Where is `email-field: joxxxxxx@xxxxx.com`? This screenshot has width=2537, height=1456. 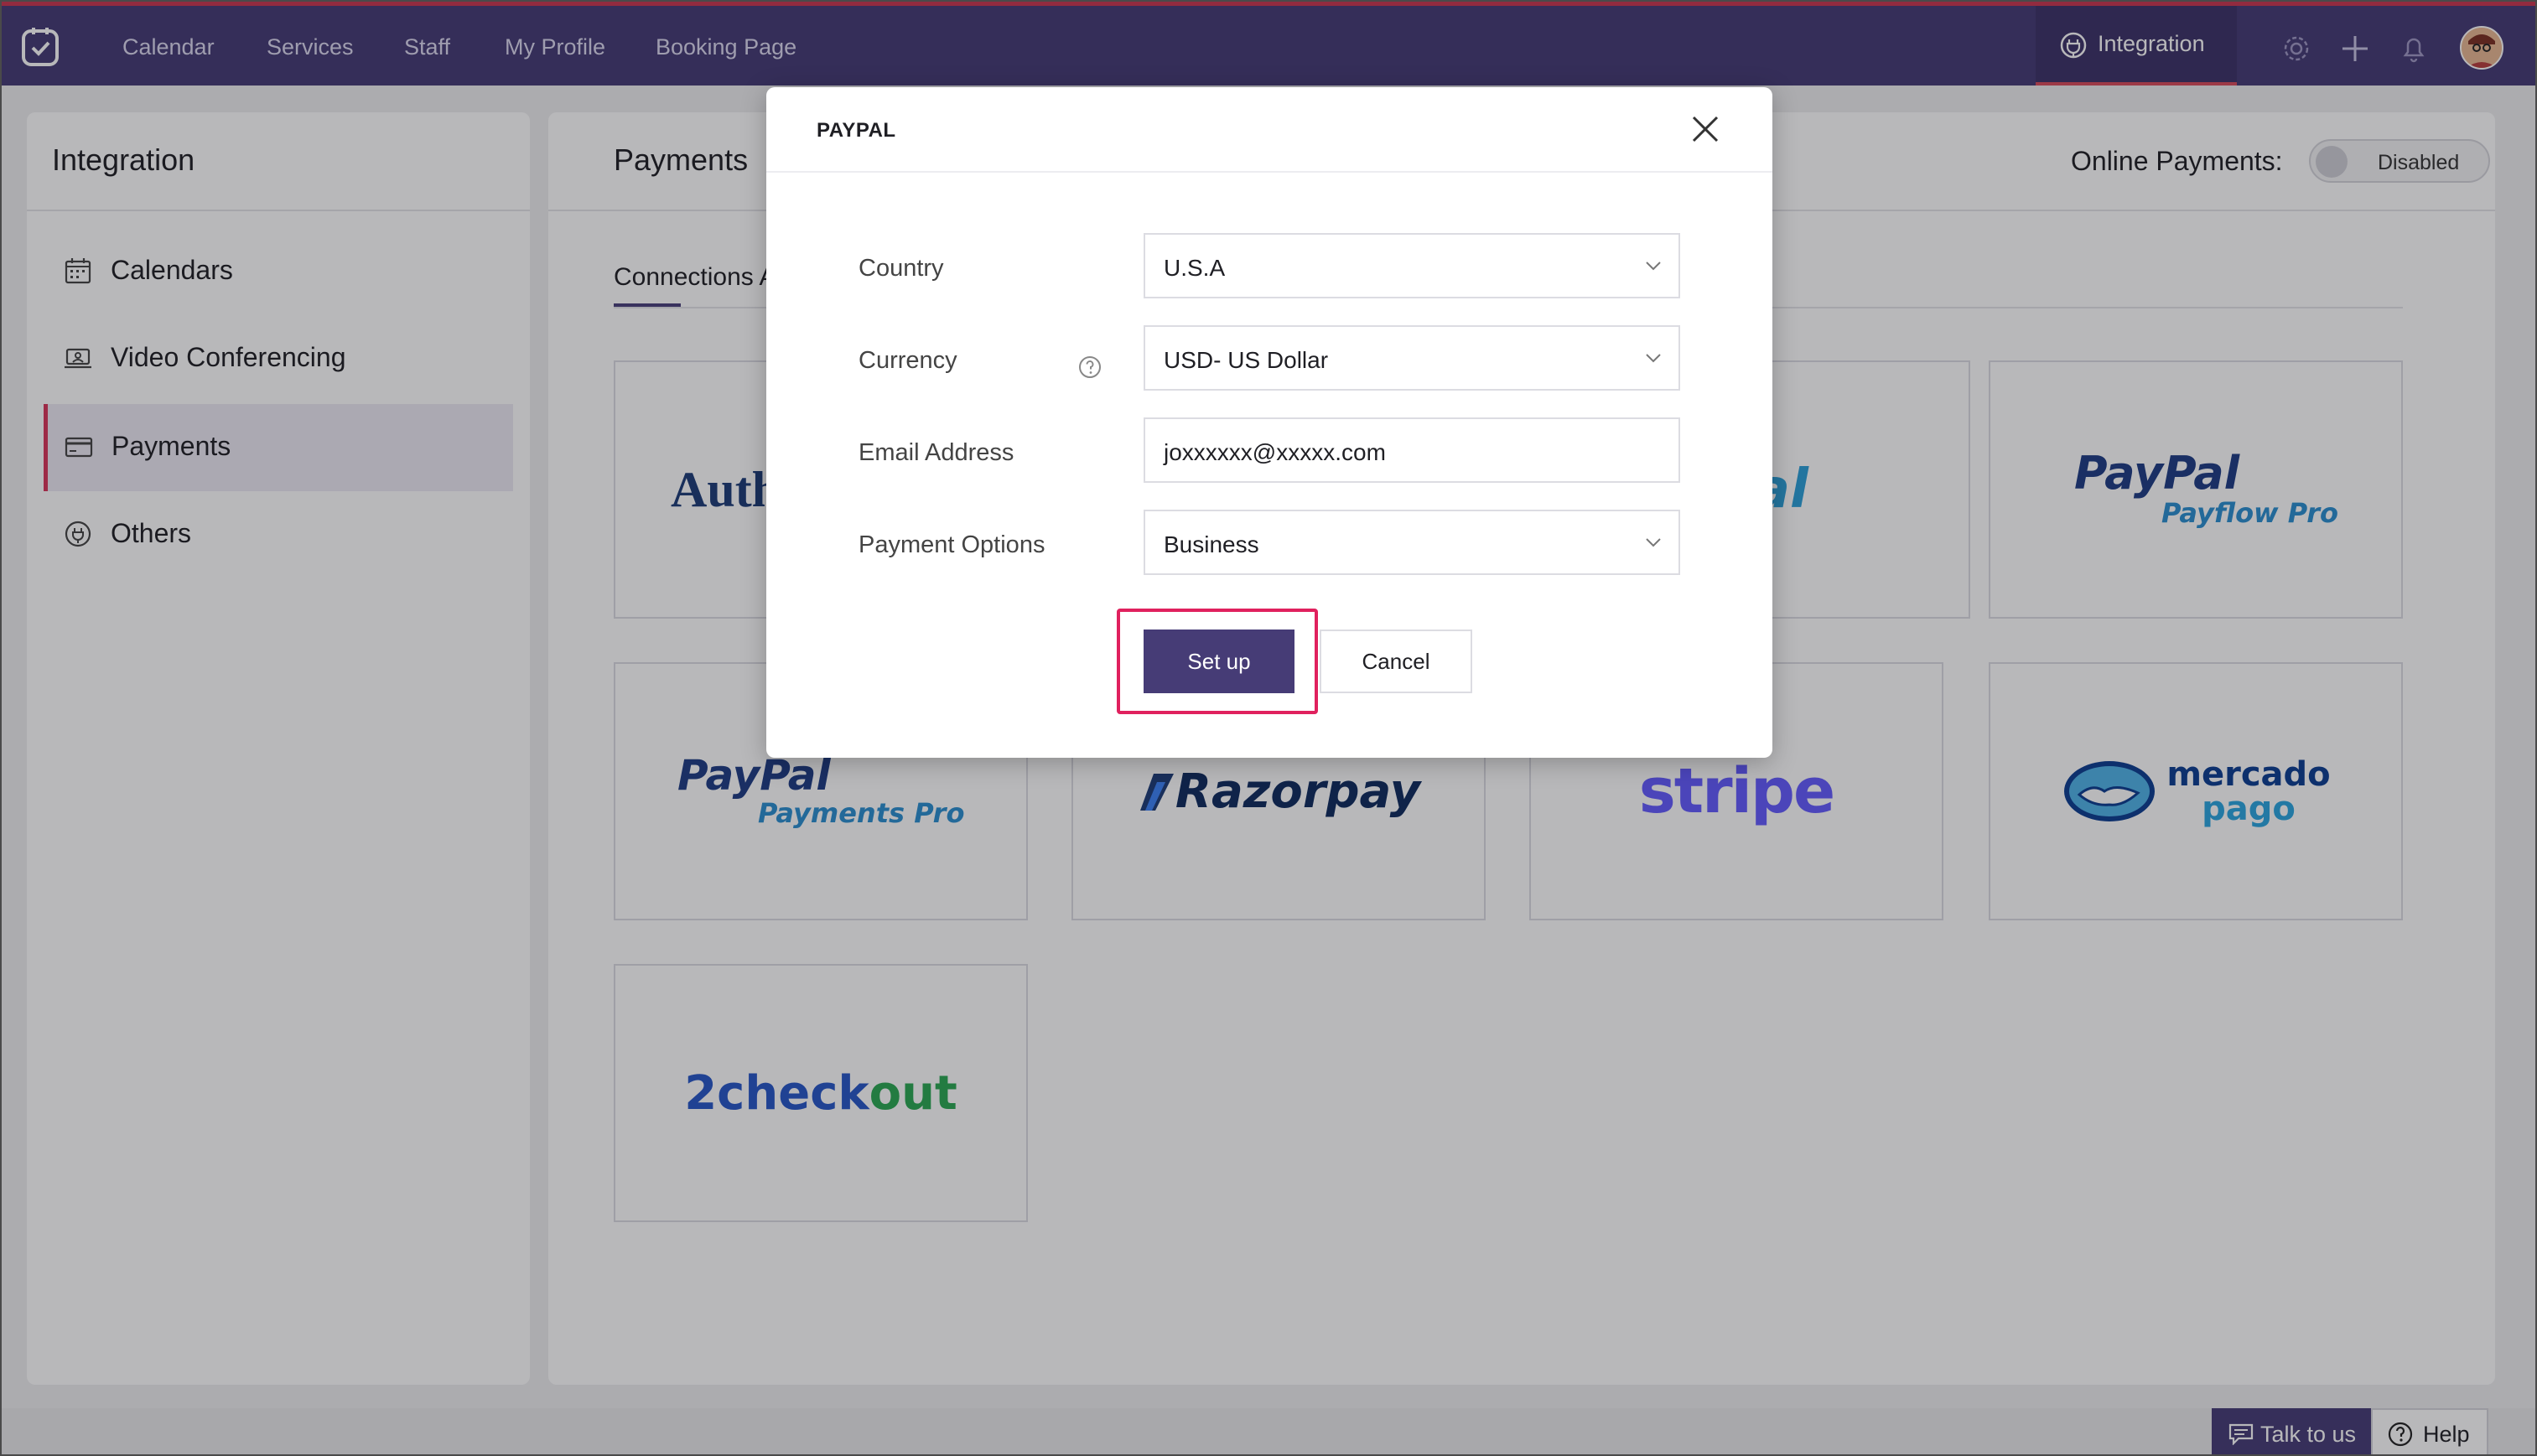
email-field: joxxxxxx@xxxxx.com is located at coordinates (1412, 450).